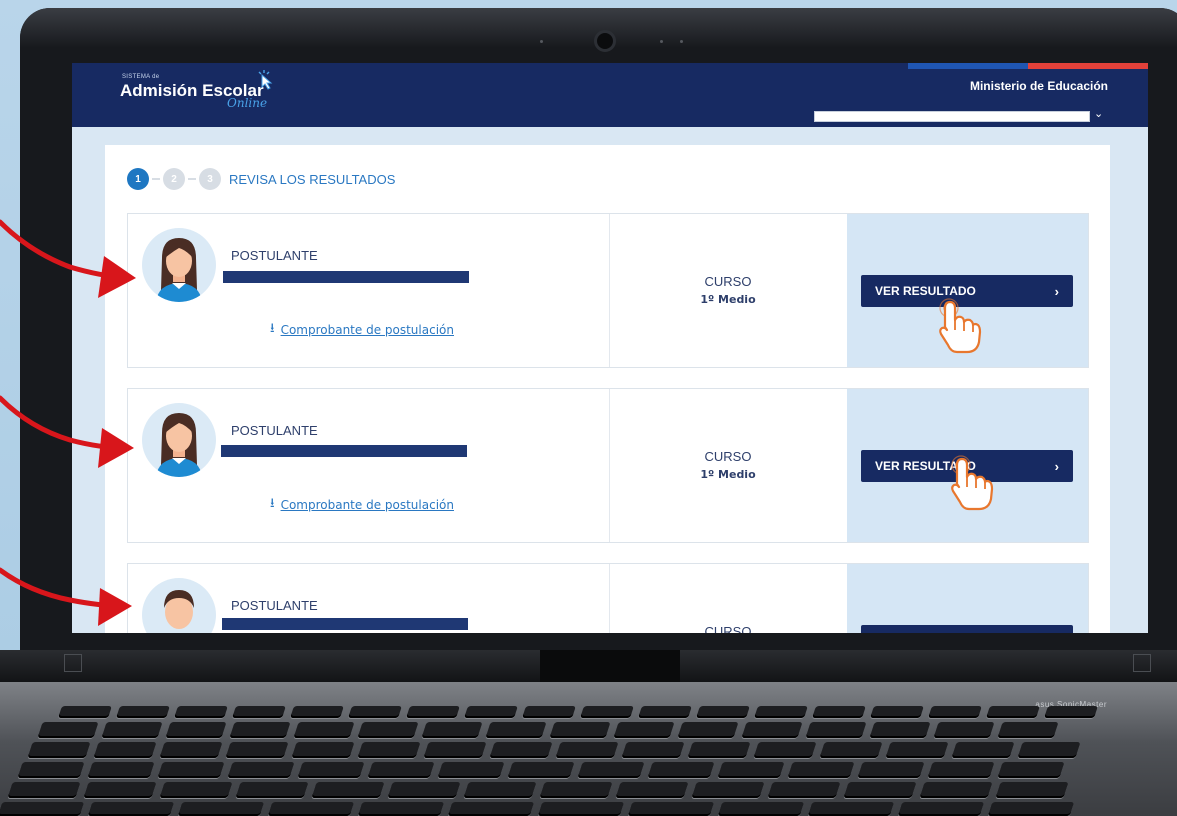 The width and height of the screenshot is (1177, 816). What do you see at coordinates (960, 326) in the screenshot?
I see `pointing-hand-icon` at bounding box center [960, 326].